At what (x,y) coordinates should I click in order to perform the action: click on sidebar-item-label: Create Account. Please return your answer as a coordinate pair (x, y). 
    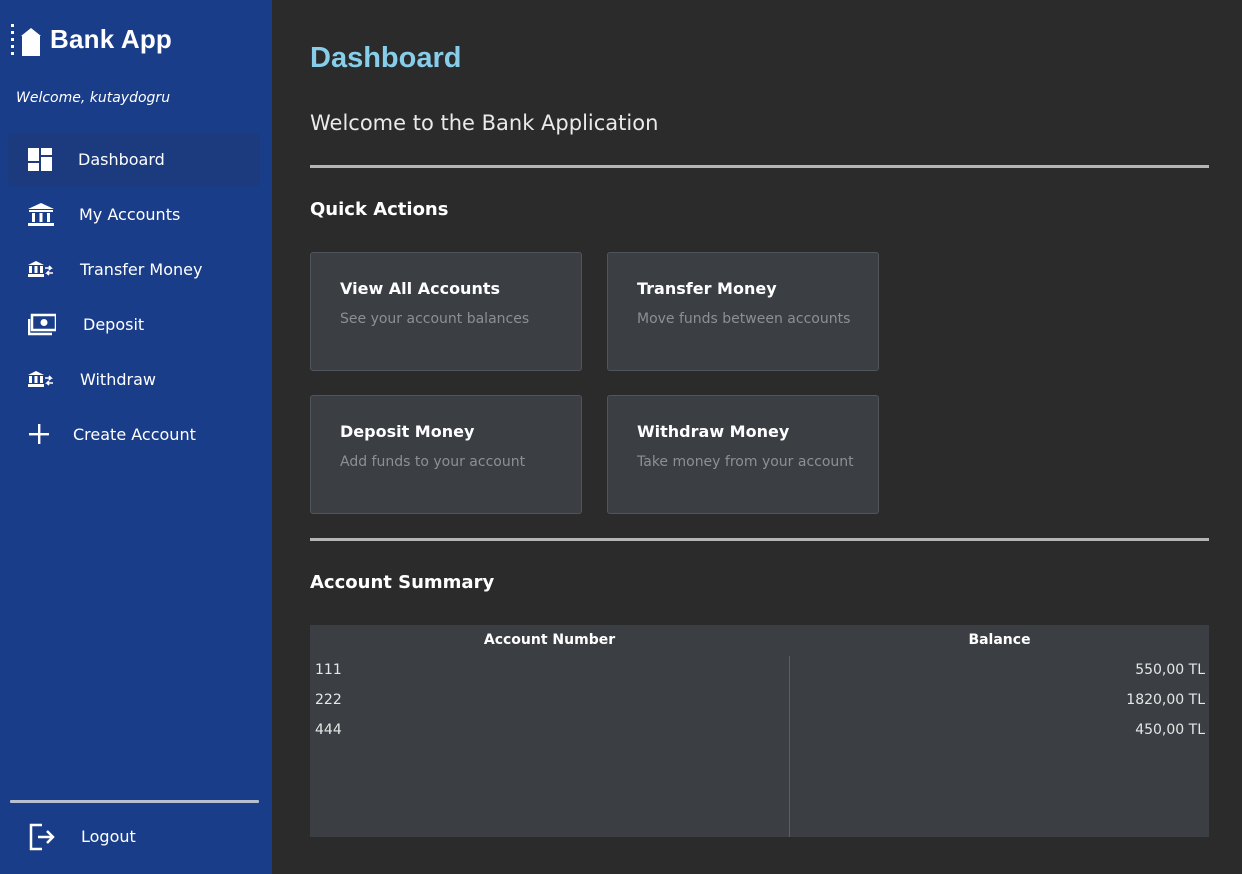
    Looking at the image, I should click on (134, 434).